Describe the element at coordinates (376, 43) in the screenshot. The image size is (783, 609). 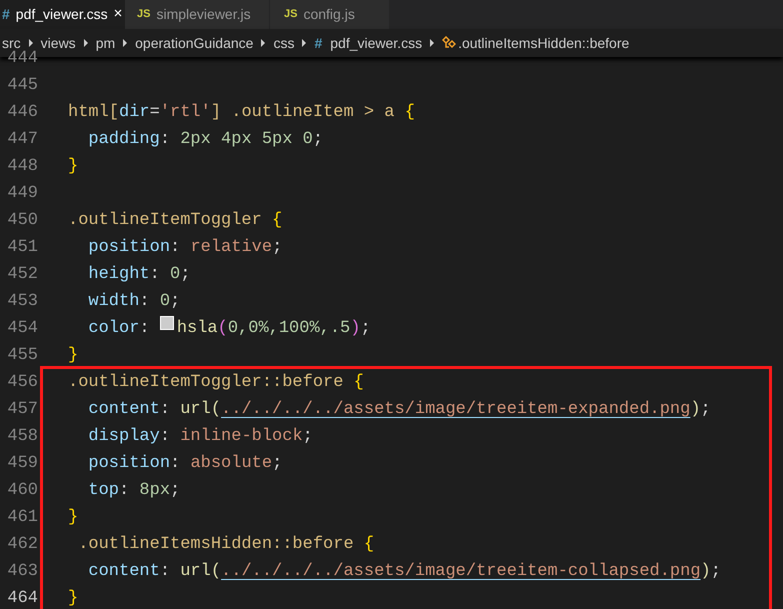
I see `breadcrumb-item: pdf_viewer.css` at that location.